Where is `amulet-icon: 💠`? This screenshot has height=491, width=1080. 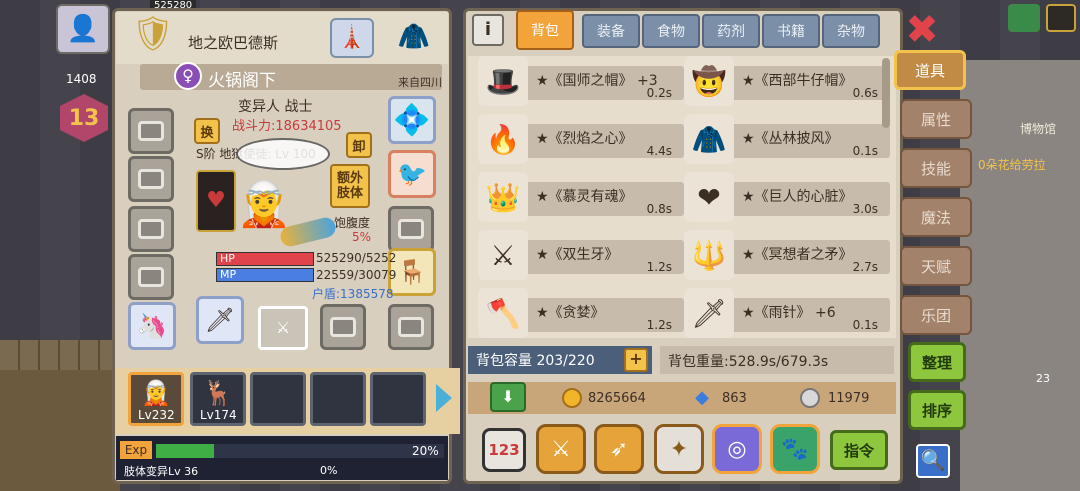 amulet-icon: 💠 is located at coordinates (412, 120).